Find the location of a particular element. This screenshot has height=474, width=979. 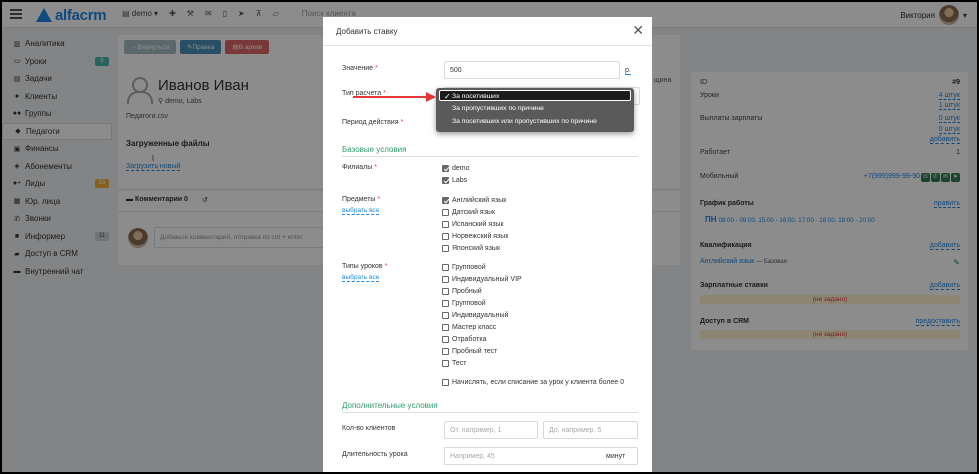

extra-conditions-section: Дополнительные условия is located at coordinates (490, 407).